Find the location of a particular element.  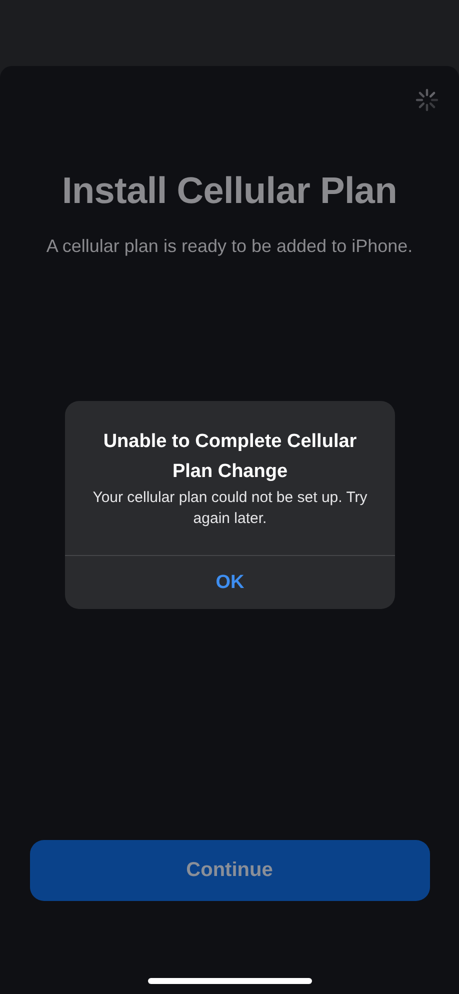

alert-message: Your cellular plan could not be set up. Try again later. is located at coordinates (230, 508).